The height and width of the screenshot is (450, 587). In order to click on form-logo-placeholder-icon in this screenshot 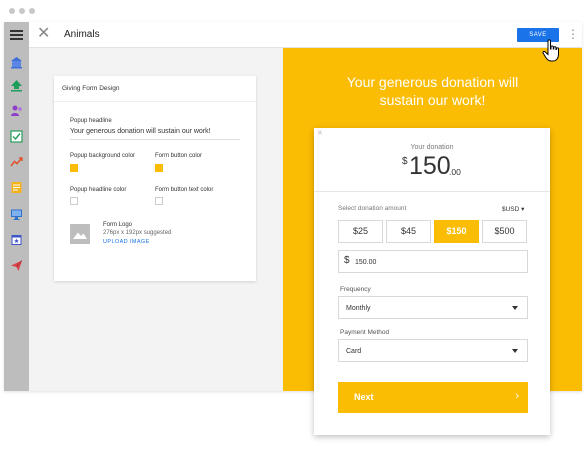, I will do `click(80, 234)`.